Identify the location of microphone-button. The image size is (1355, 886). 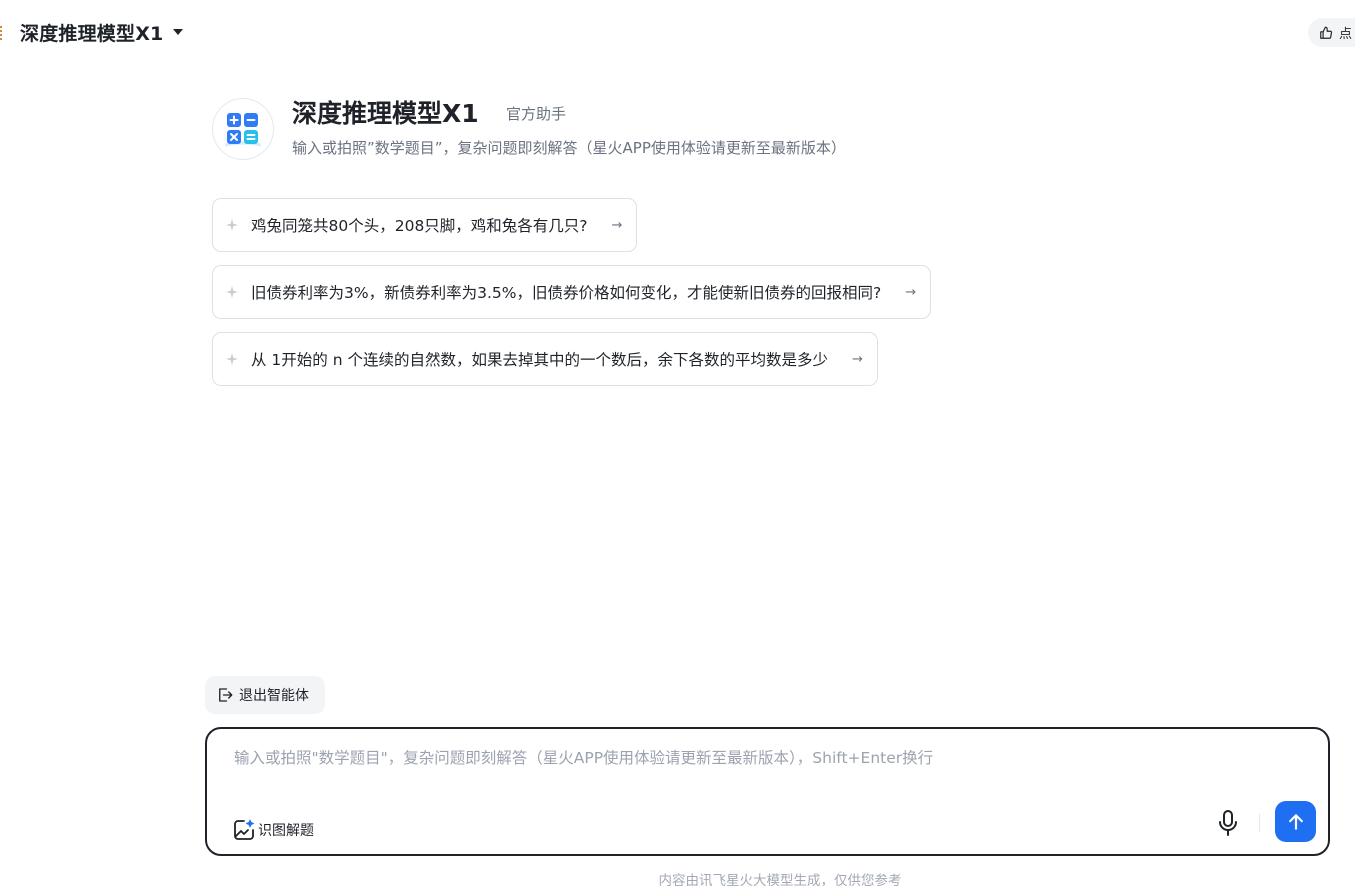
(1228, 823).